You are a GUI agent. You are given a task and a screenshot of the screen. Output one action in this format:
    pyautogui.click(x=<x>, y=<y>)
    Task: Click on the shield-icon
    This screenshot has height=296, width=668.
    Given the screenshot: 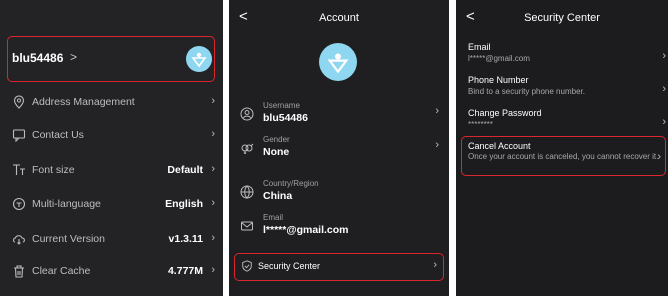 What is the action you would take?
    pyautogui.click(x=247, y=266)
    